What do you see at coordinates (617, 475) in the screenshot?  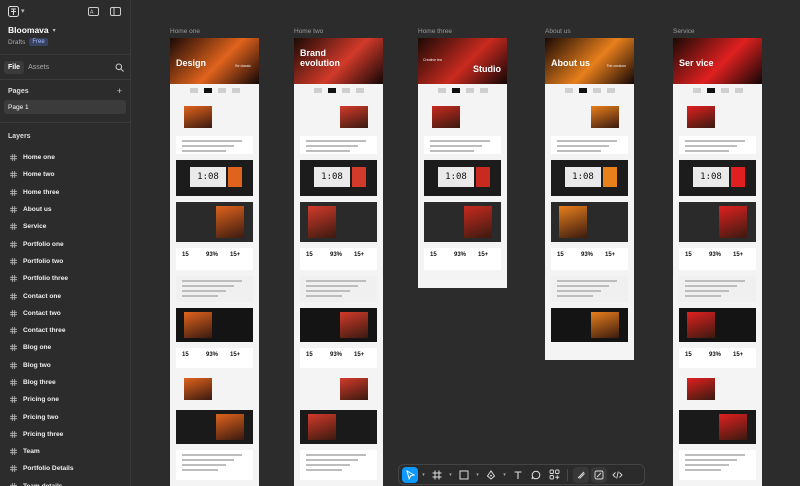 I see `dev-mode-icon` at bounding box center [617, 475].